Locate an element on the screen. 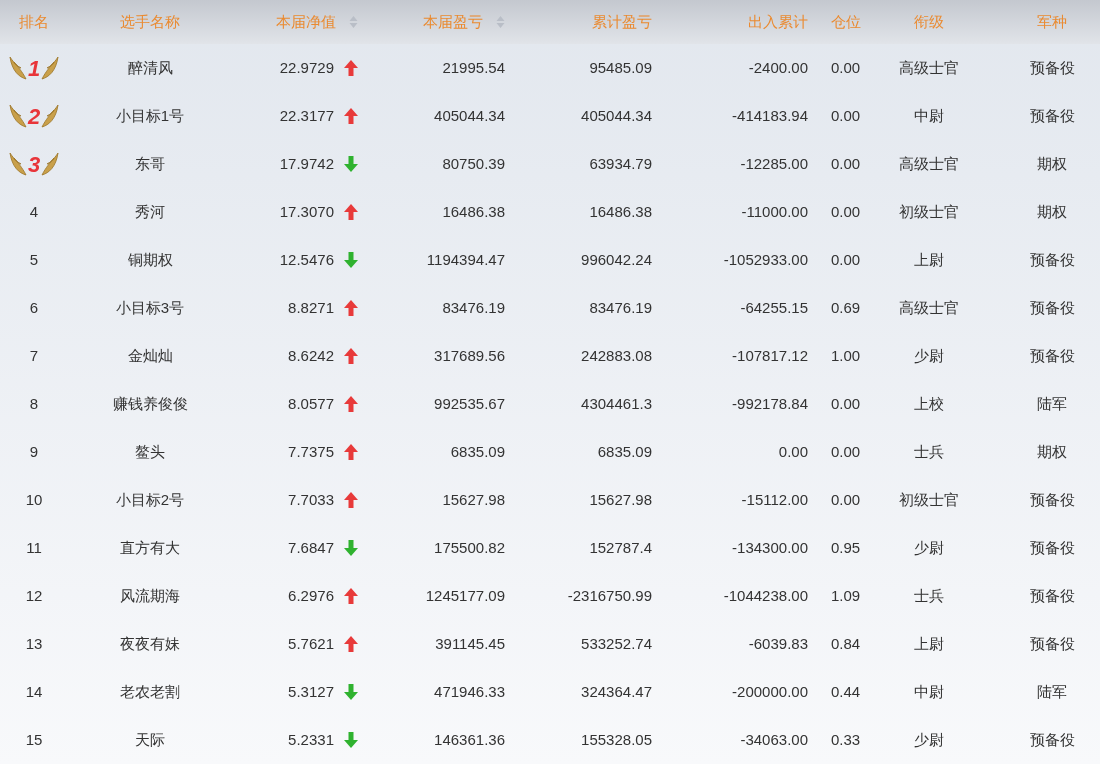 The image size is (1100, 764). table-cell-text: -64255.15 is located at coordinates (774, 307).